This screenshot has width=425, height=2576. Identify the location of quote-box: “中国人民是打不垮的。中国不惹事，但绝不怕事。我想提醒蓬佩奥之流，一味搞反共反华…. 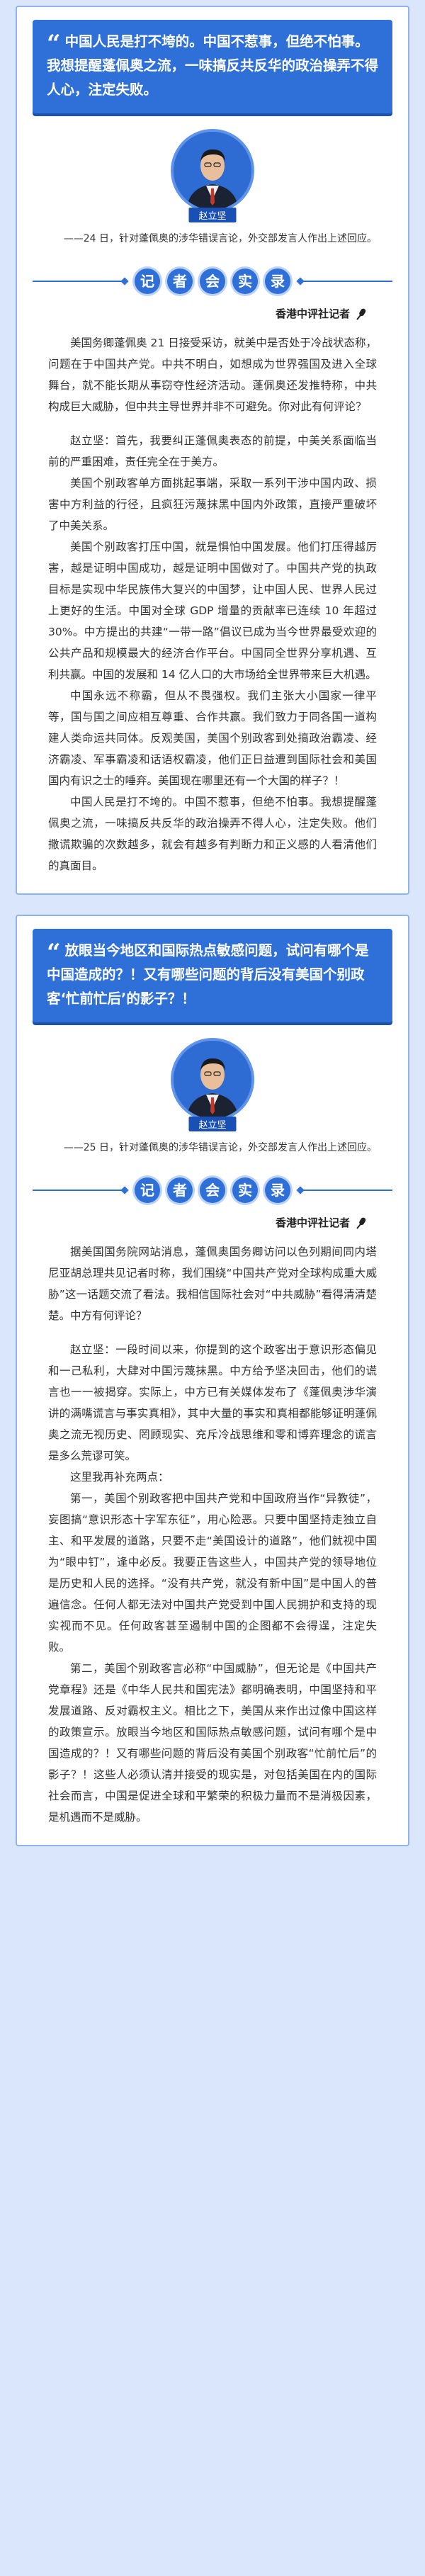
(212, 66).